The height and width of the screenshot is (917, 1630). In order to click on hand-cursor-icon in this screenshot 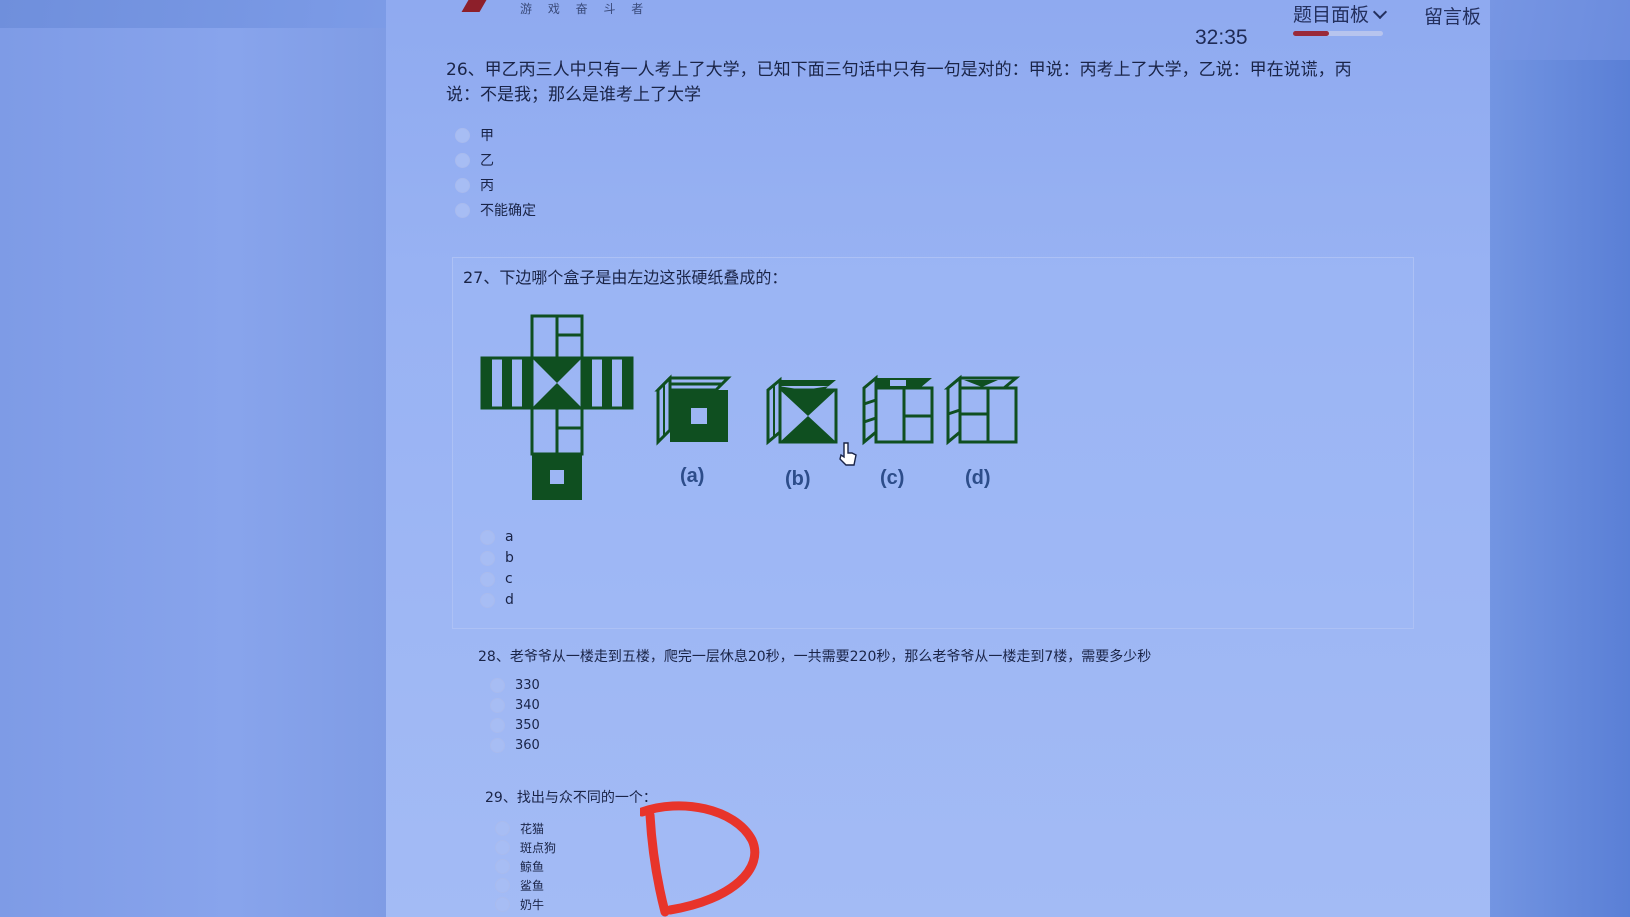, I will do `click(848, 454)`.